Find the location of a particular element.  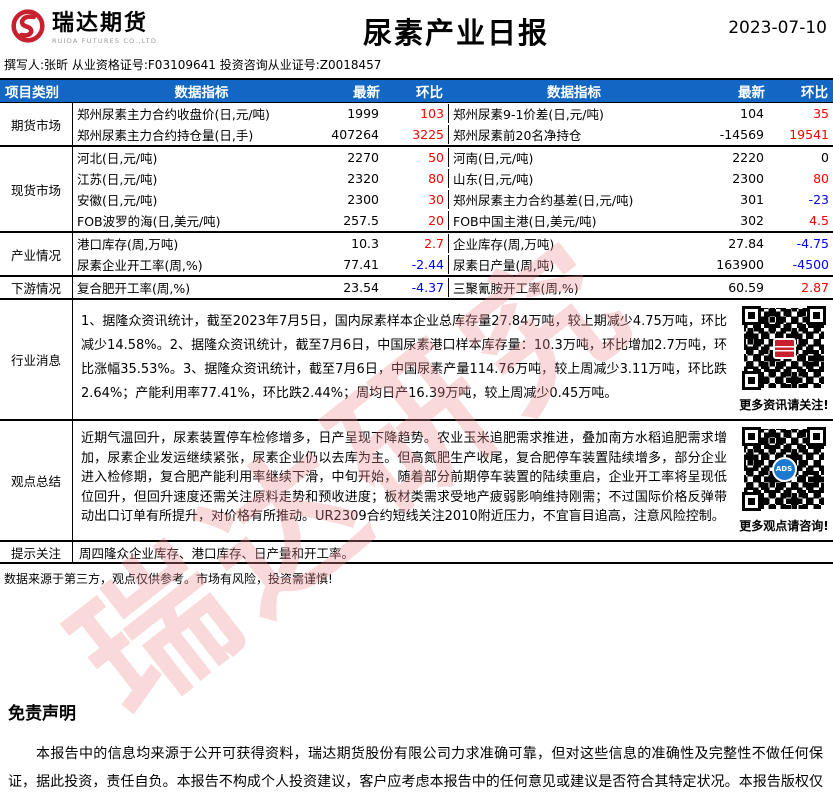

page-title: 尿素产业日报 is located at coordinates (455, 33).